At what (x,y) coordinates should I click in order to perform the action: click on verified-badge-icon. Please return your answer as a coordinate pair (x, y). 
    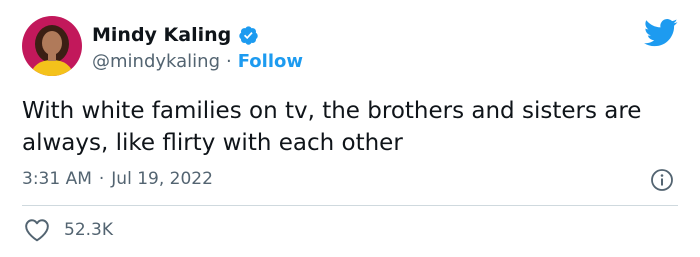
    Looking at the image, I should click on (248, 35).